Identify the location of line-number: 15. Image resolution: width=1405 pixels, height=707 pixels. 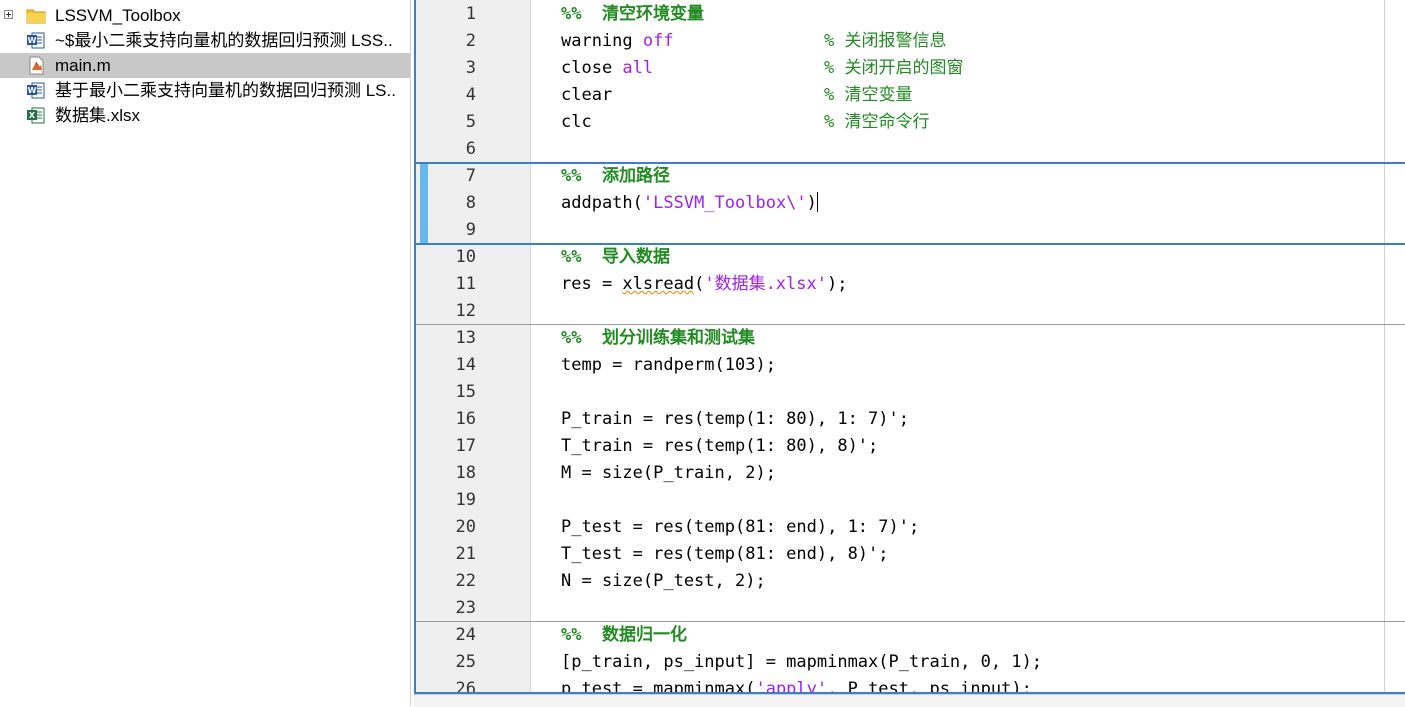
(465, 392).